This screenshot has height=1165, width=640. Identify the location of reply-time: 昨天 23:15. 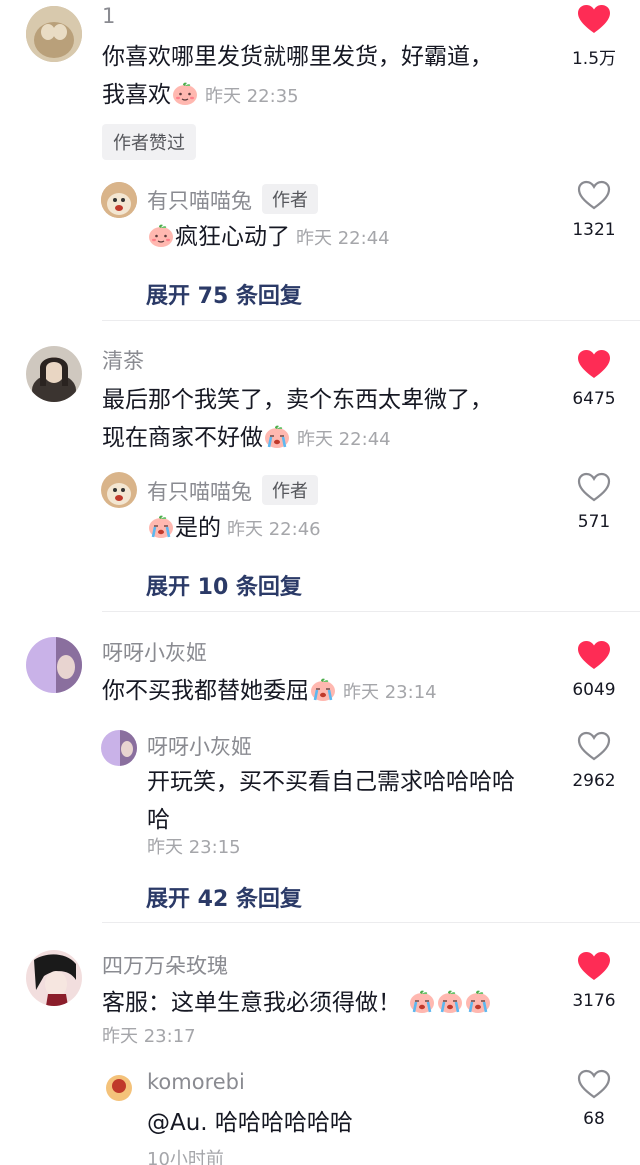
(194, 847).